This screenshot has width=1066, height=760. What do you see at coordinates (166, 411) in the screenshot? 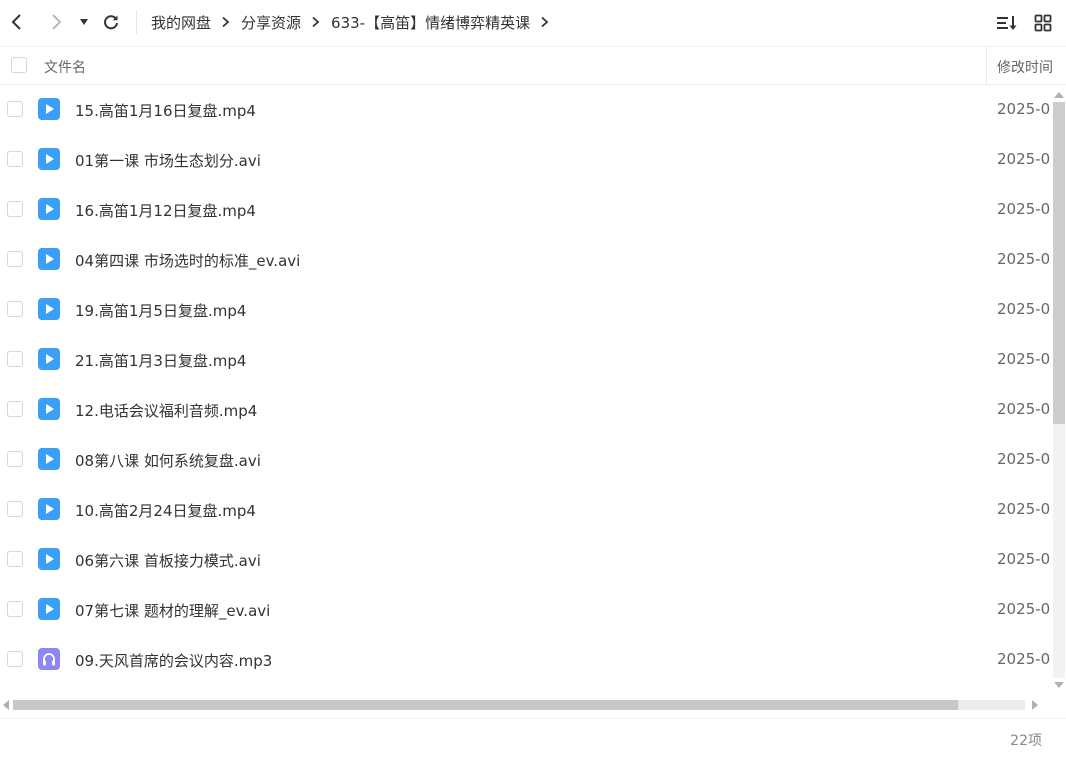
I see `file-name: 12.电话会议福利音频.mp4` at bounding box center [166, 411].